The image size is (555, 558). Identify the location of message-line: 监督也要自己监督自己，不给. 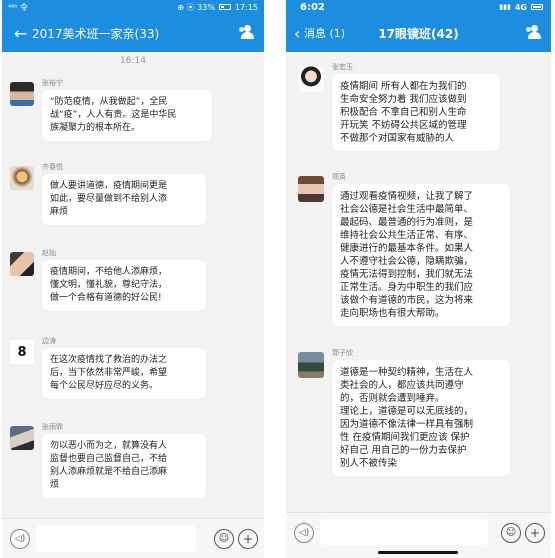
(109, 459).